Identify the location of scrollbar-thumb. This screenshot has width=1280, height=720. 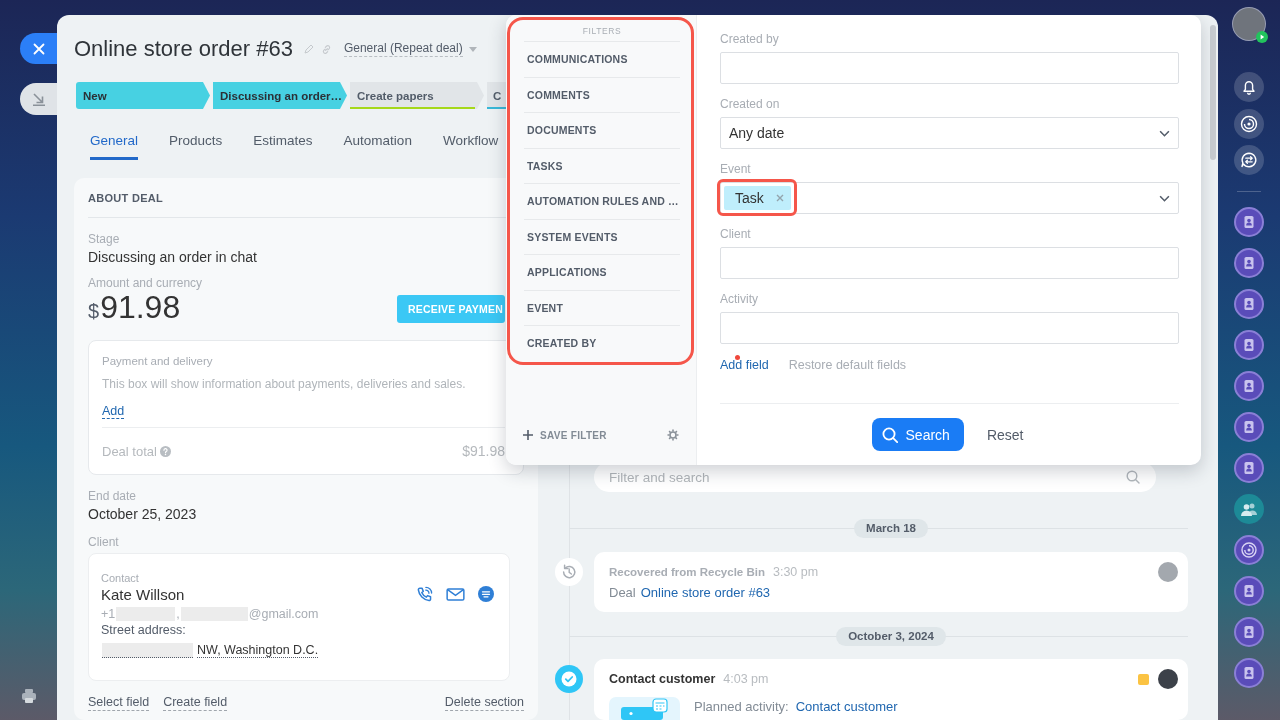
(1213, 92).